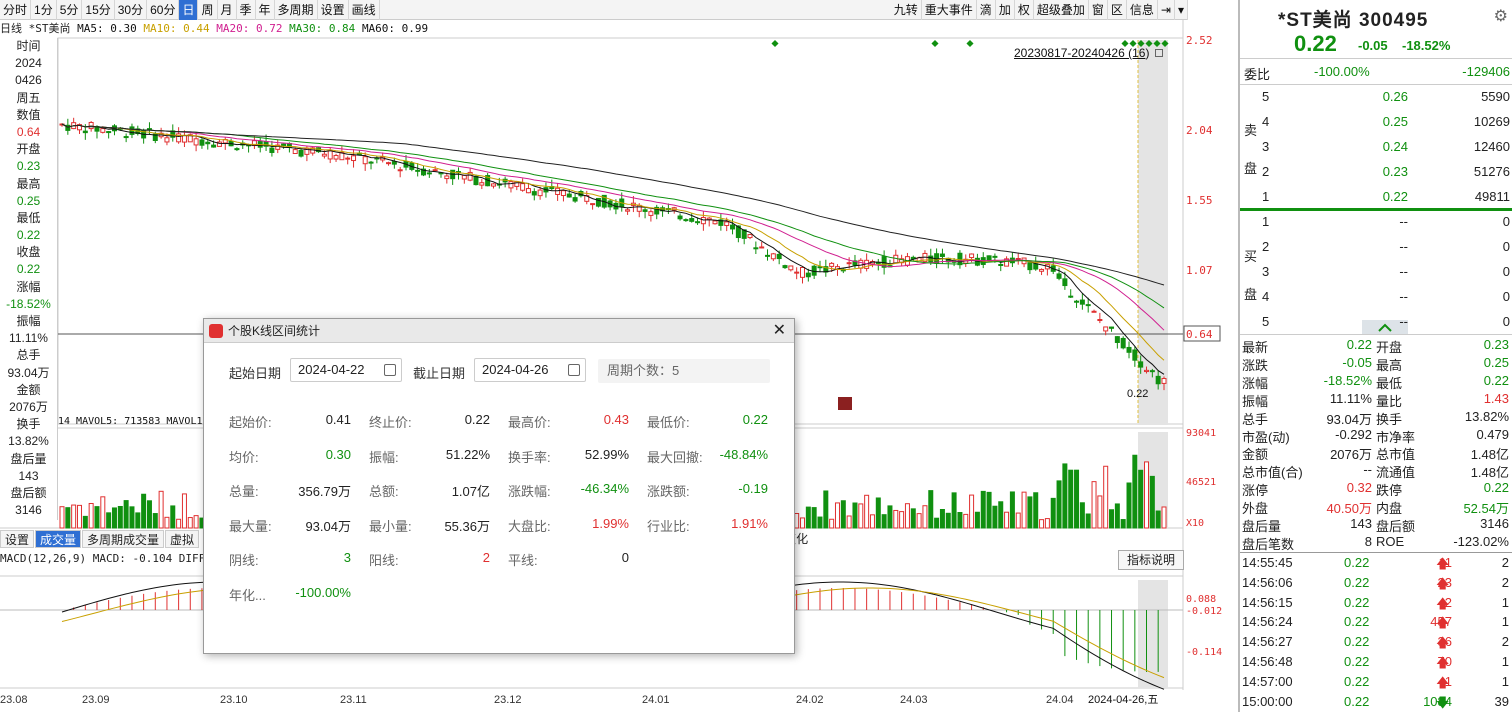  I want to click on quote-stat-value: 40.50万, so click(1349, 509).